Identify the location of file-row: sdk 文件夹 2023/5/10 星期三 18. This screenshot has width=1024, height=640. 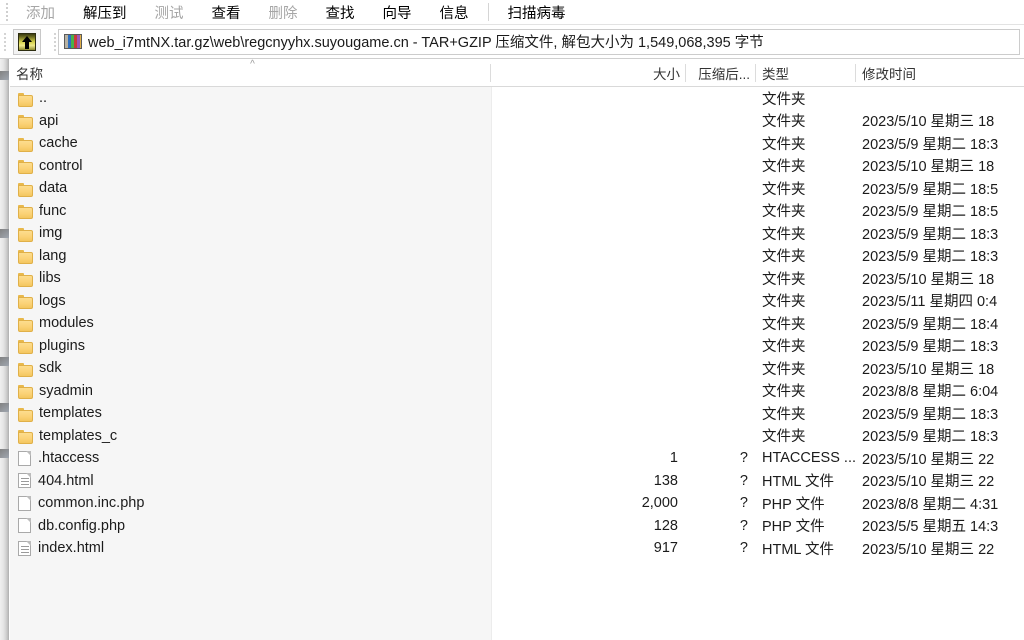
(517, 368).